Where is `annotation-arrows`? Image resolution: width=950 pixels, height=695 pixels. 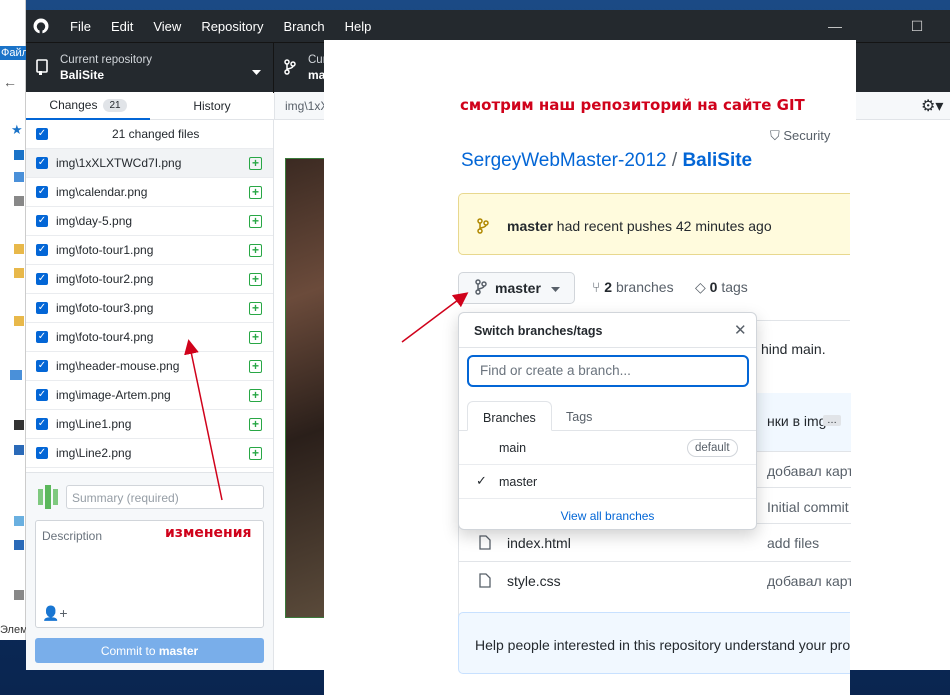
annotation-arrows is located at coordinates (326, 396).